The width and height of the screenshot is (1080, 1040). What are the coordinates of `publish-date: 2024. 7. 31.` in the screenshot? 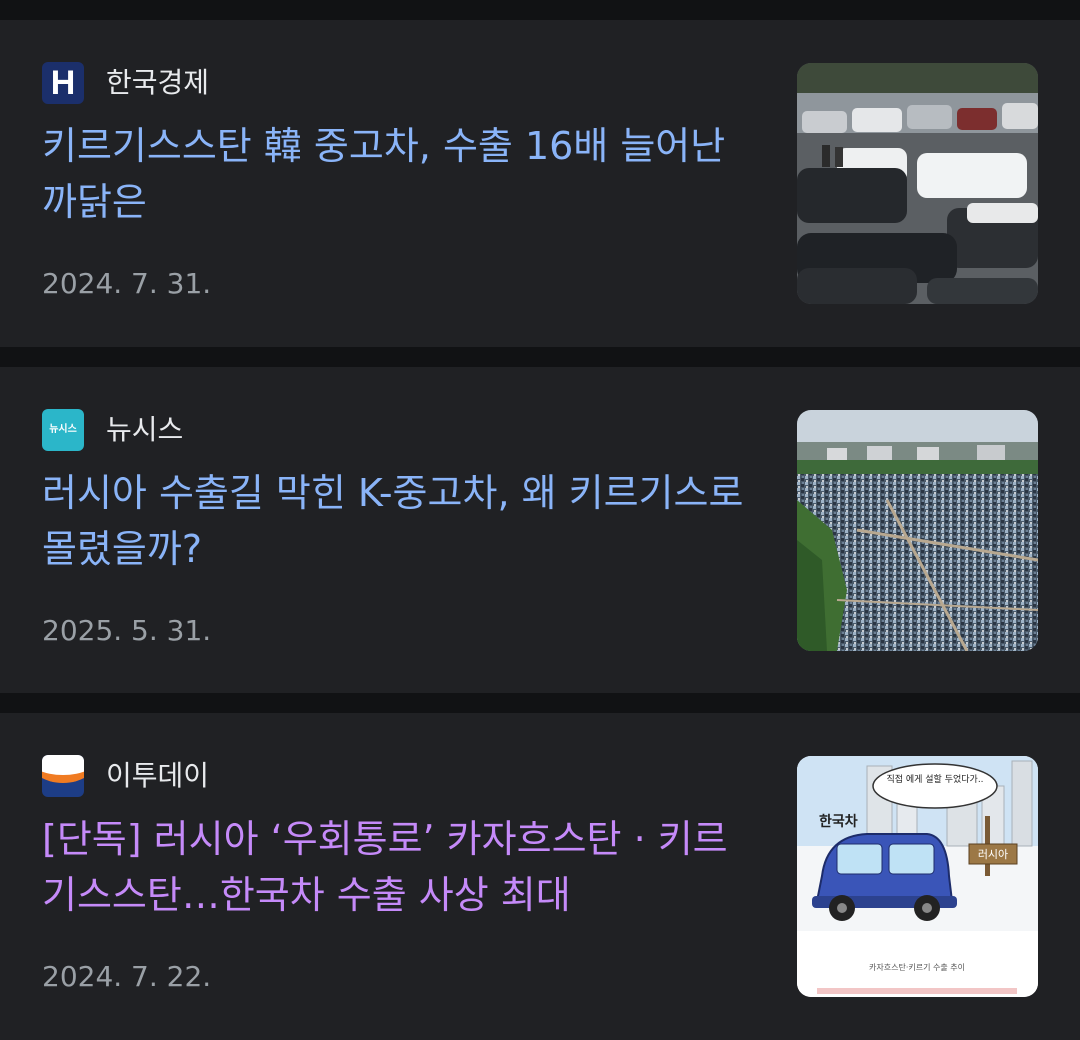 It's located at (127, 283).